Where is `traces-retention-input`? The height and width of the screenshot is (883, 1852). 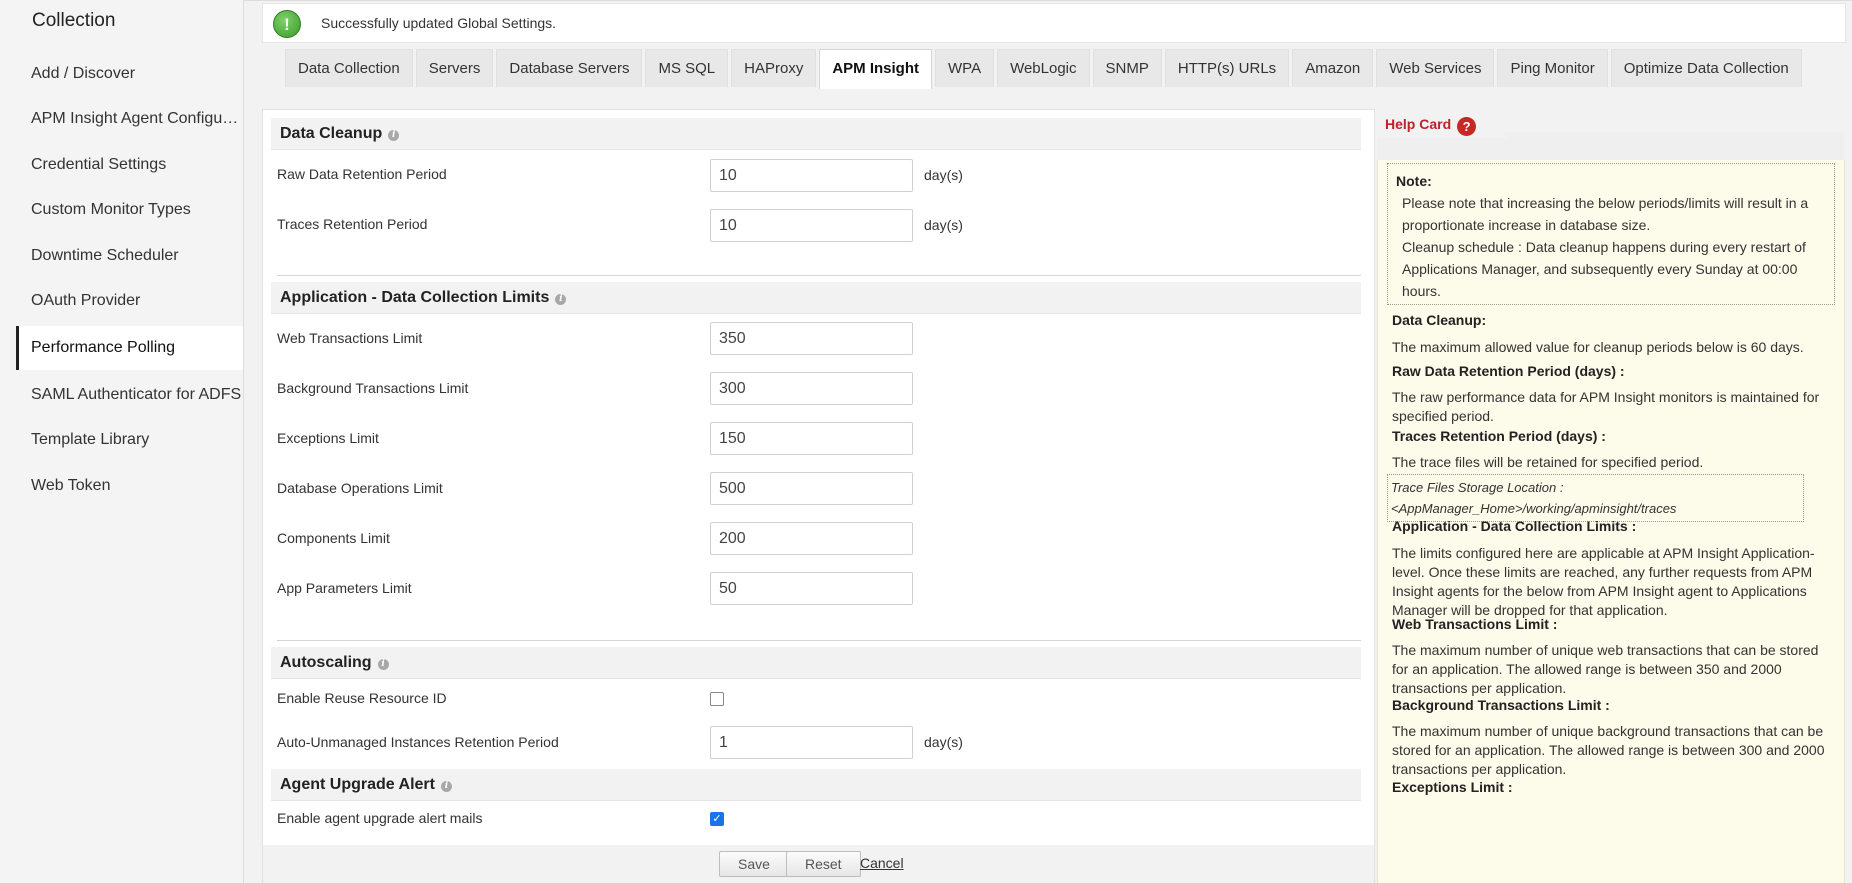
traces-retention-input is located at coordinates (811, 225).